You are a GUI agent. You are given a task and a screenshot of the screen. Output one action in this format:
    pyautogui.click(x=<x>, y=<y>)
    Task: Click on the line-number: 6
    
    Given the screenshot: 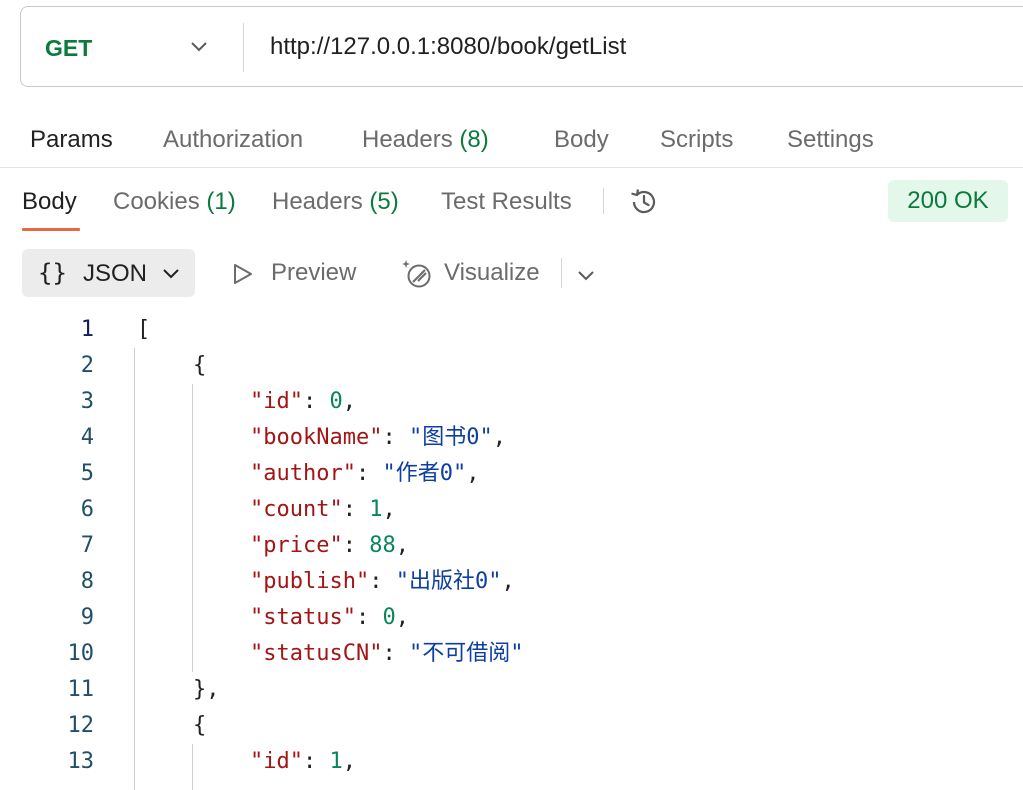 What is the action you would take?
    pyautogui.click(x=87, y=509)
    